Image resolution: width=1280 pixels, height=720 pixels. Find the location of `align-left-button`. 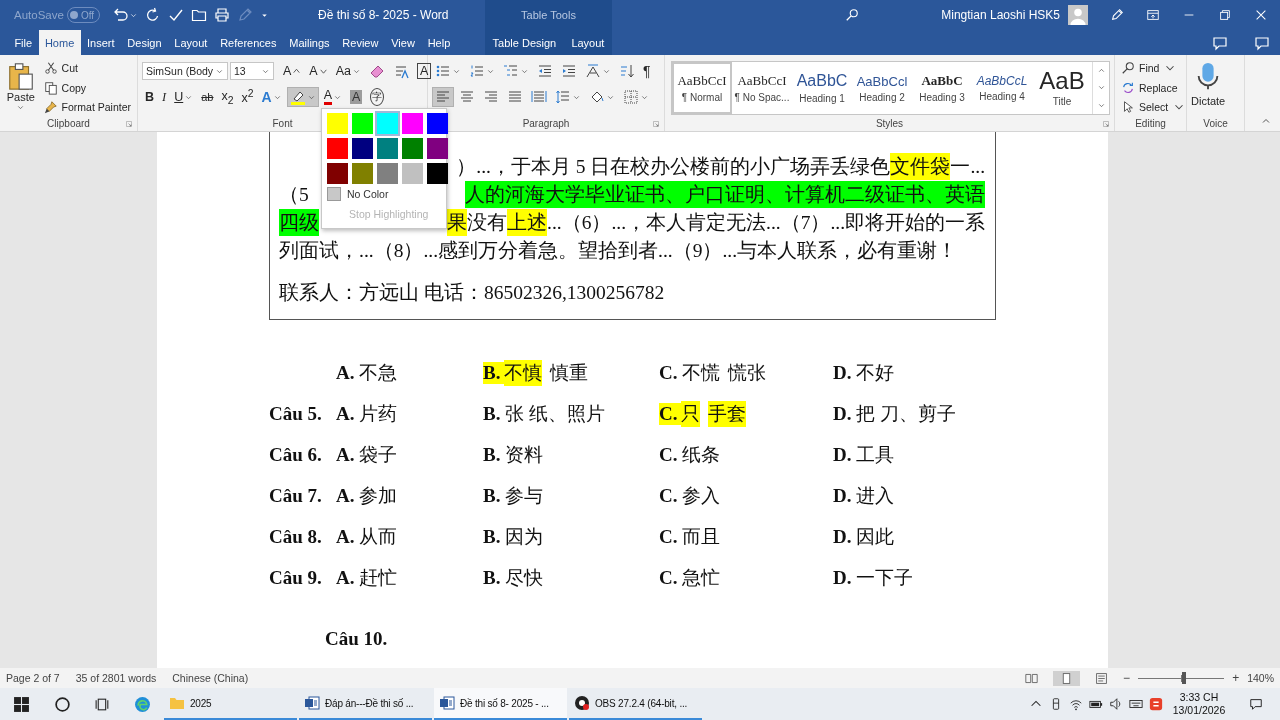

align-left-button is located at coordinates (443, 97).